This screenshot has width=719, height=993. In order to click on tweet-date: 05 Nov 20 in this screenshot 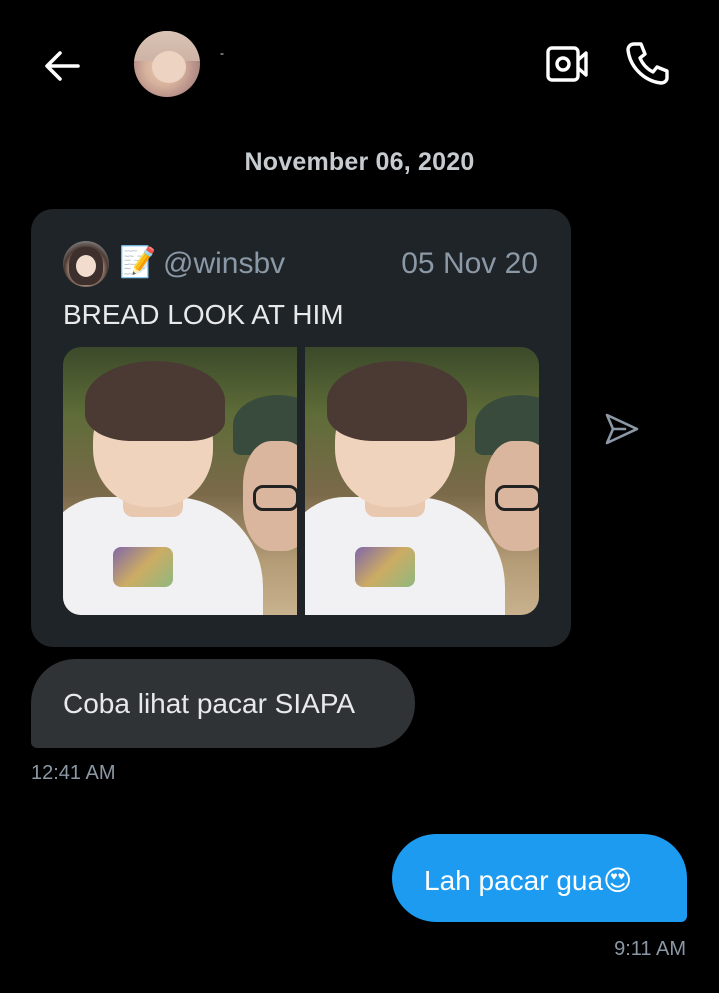, I will do `click(469, 263)`.